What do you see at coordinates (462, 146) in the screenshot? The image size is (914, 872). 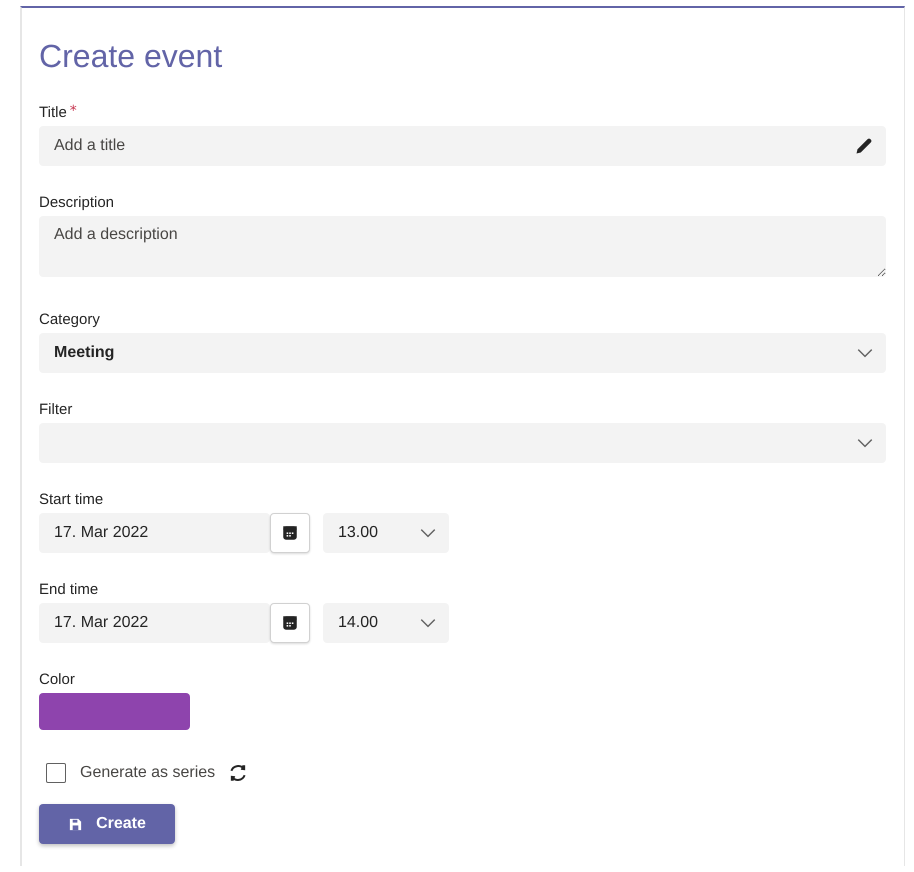 I see `title-field: Add a title` at bounding box center [462, 146].